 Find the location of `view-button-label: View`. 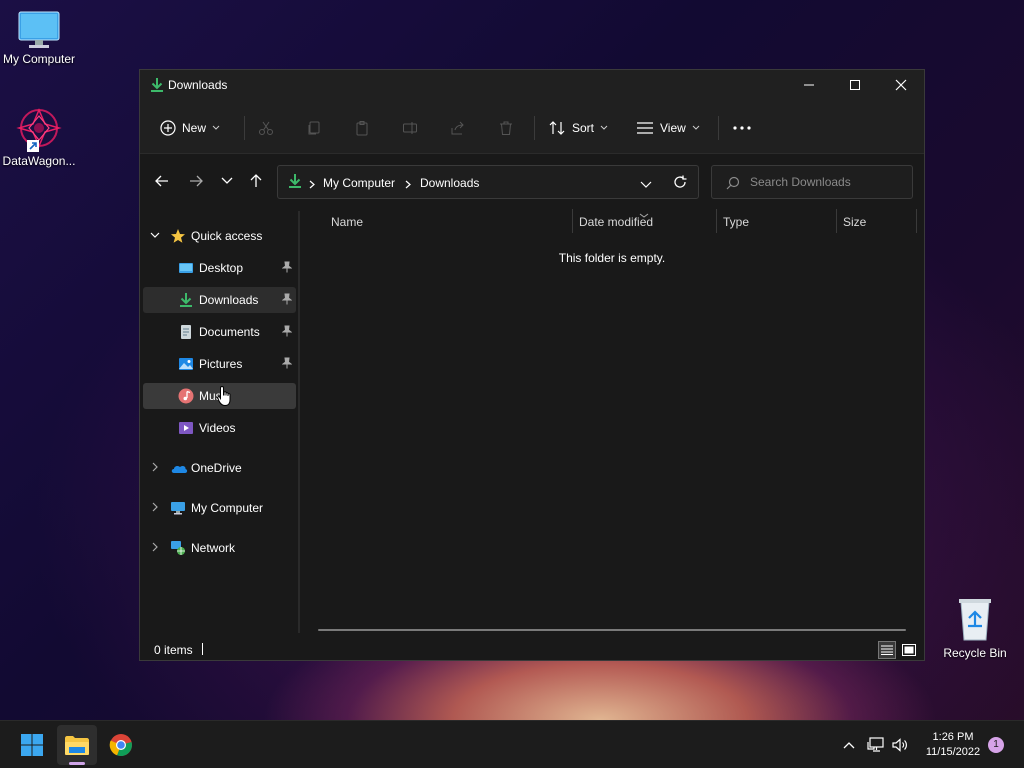

view-button-label: View is located at coordinates (673, 128).